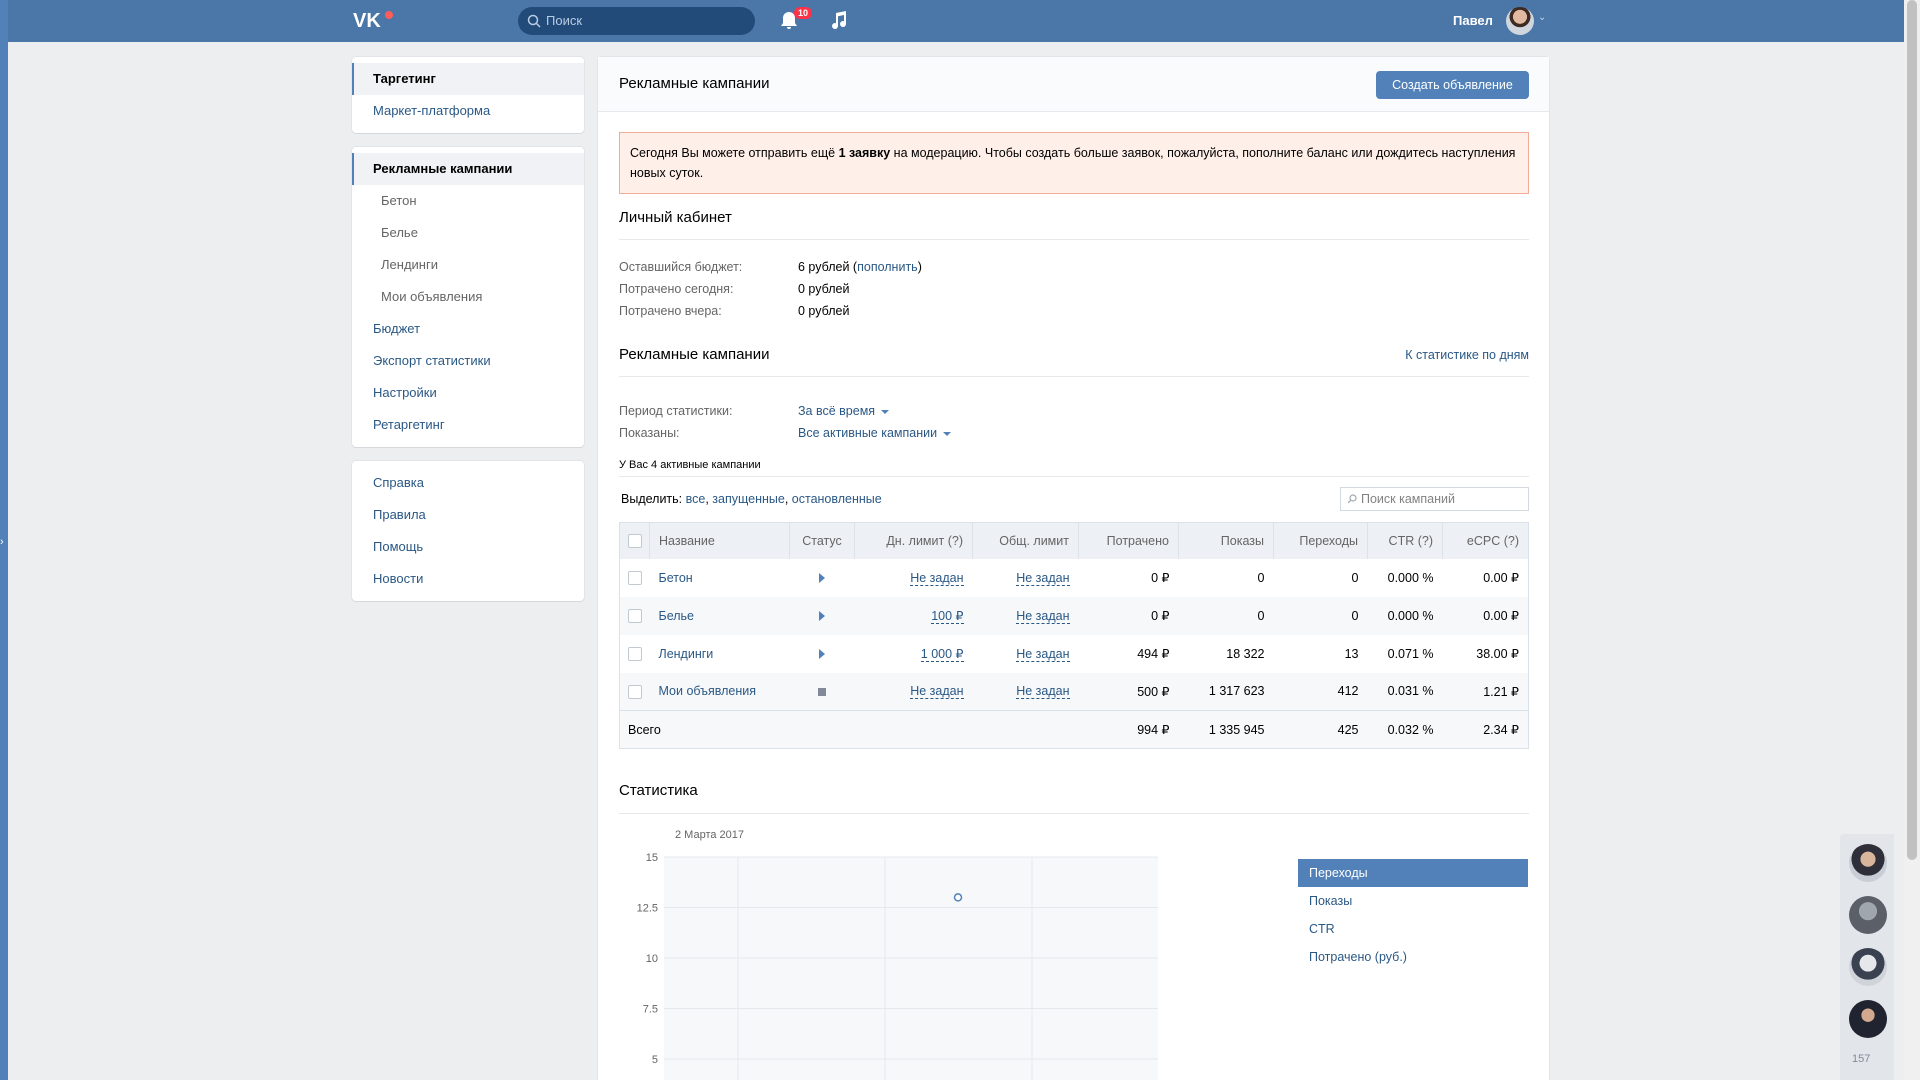 Image resolution: width=1920 pixels, height=1080 pixels. I want to click on period-dropdown: За всё время, so click(844, 411).